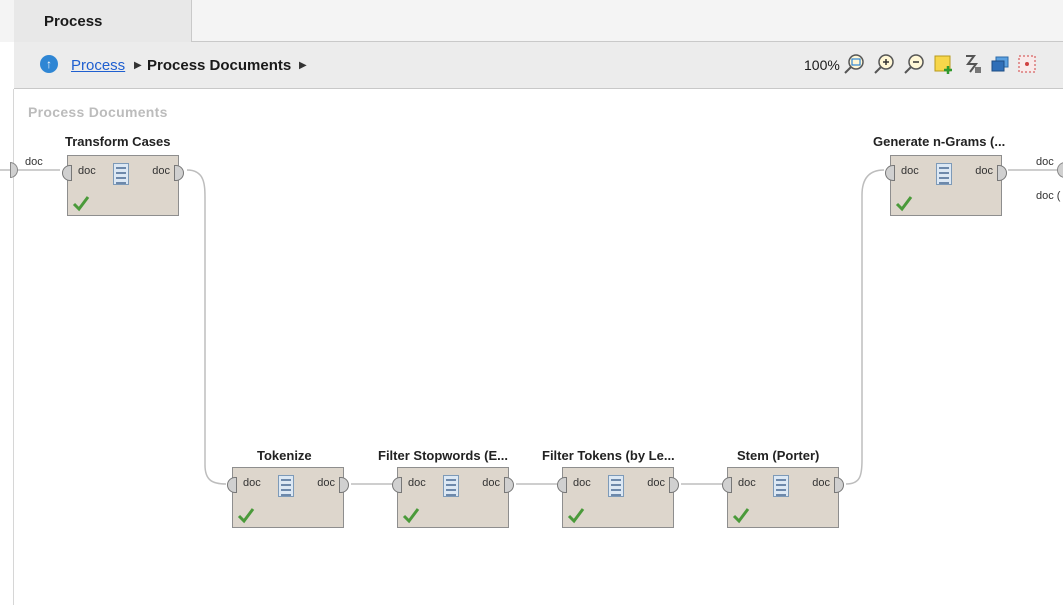  What do you see at coordinates (1045, 162) in the screenshot?
I see `process-output-port-label: doc` at bounding box center [1045, 162].